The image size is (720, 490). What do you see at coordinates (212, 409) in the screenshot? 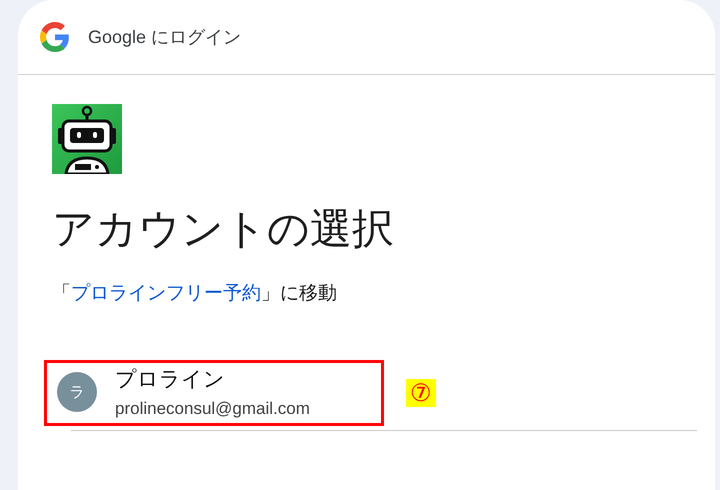
I see `account-email: prolineconsul@gmail.com` at bounding box center [212, 409].